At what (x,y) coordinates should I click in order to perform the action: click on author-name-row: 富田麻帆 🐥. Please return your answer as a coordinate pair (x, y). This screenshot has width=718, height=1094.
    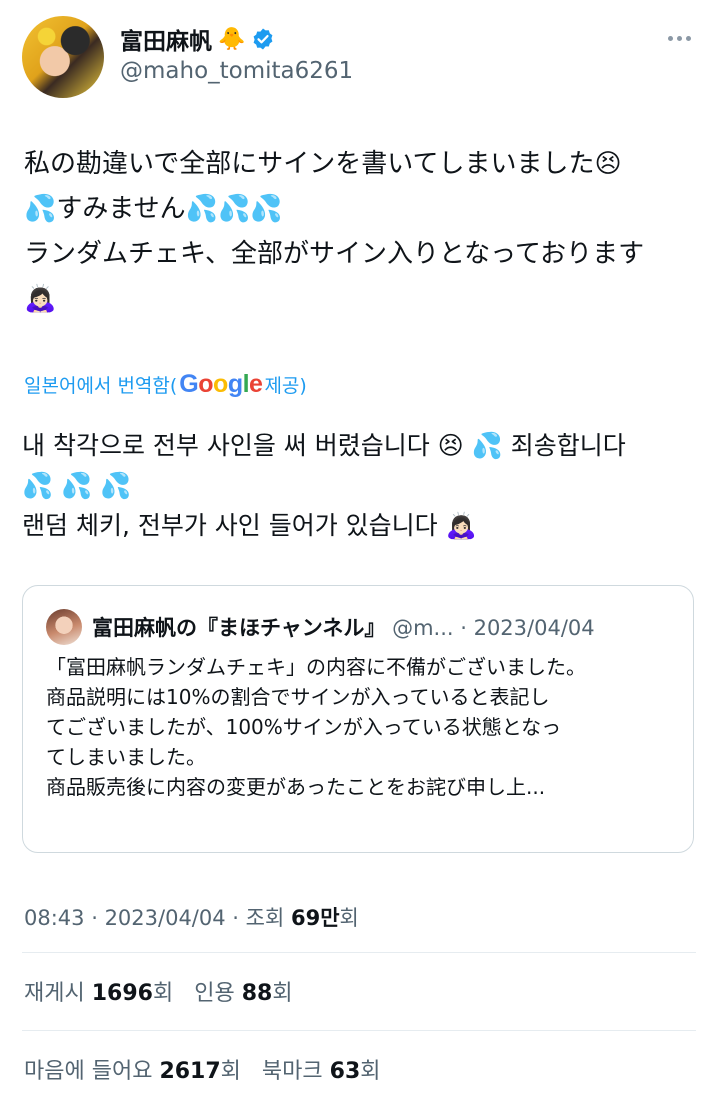
    Looking at the image, I should click on (197, 39).